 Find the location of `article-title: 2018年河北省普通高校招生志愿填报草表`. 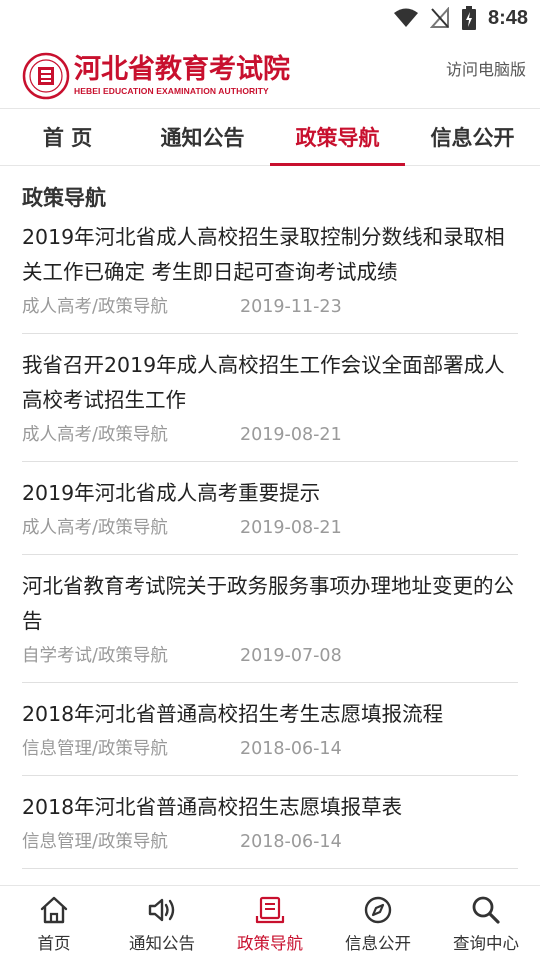

article-title: 2018年河北省普通高校招生志愿填报草表 is located at coordinates (270, 807).